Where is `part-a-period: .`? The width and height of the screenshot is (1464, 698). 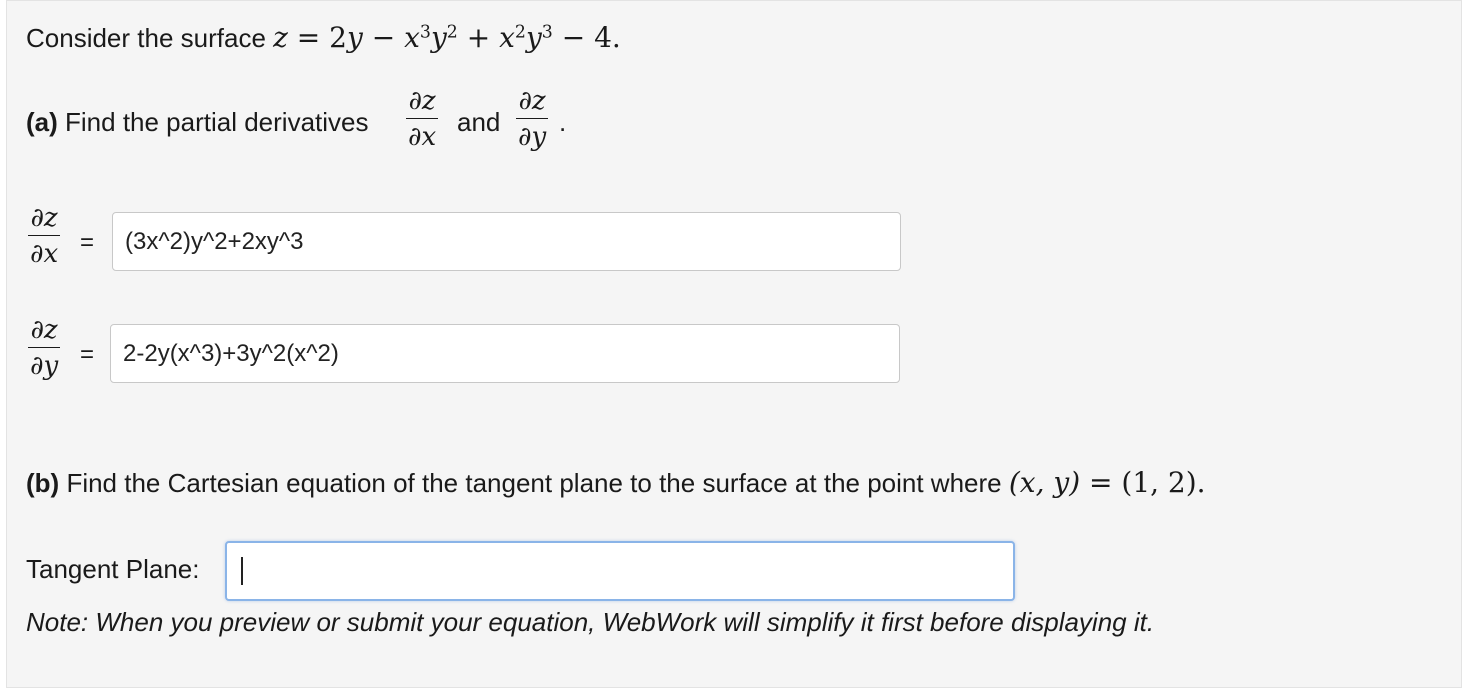 part-a-period: . is located at coordinates (563, 122).